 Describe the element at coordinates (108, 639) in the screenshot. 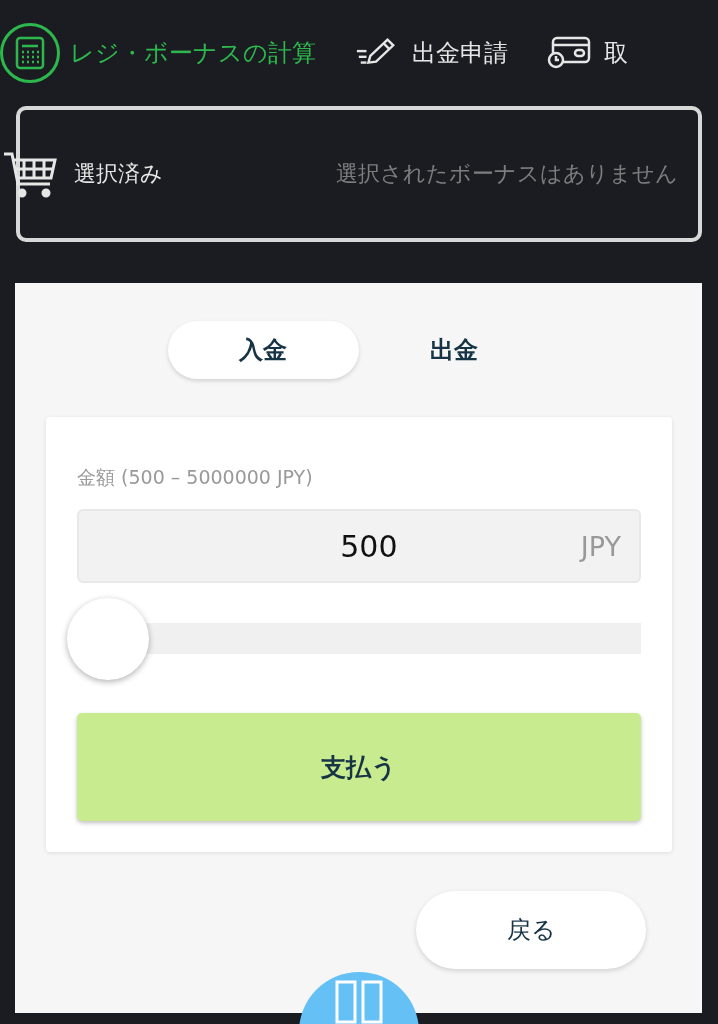

I see `slider-thumb` at that location.